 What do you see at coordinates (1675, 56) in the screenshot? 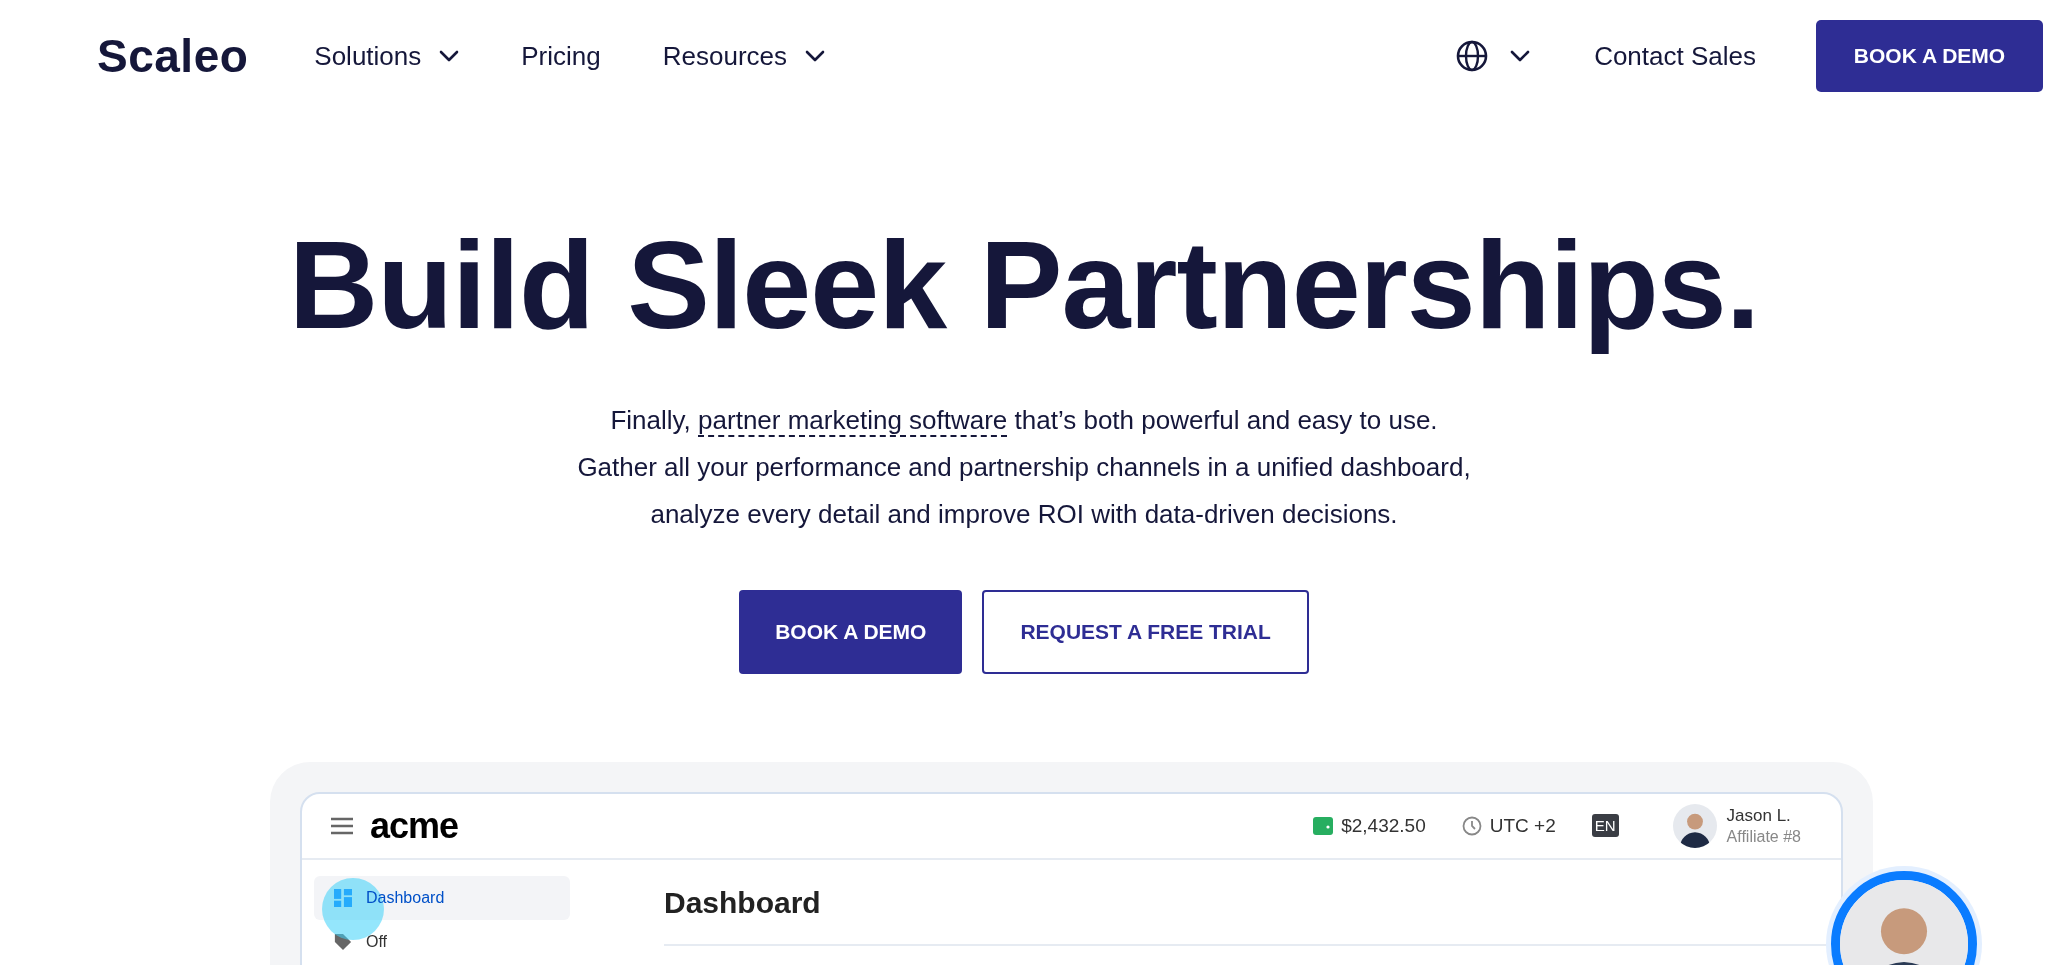
I see `contact-sales-link: Contact Sales` at bounding box center [1675, 56].